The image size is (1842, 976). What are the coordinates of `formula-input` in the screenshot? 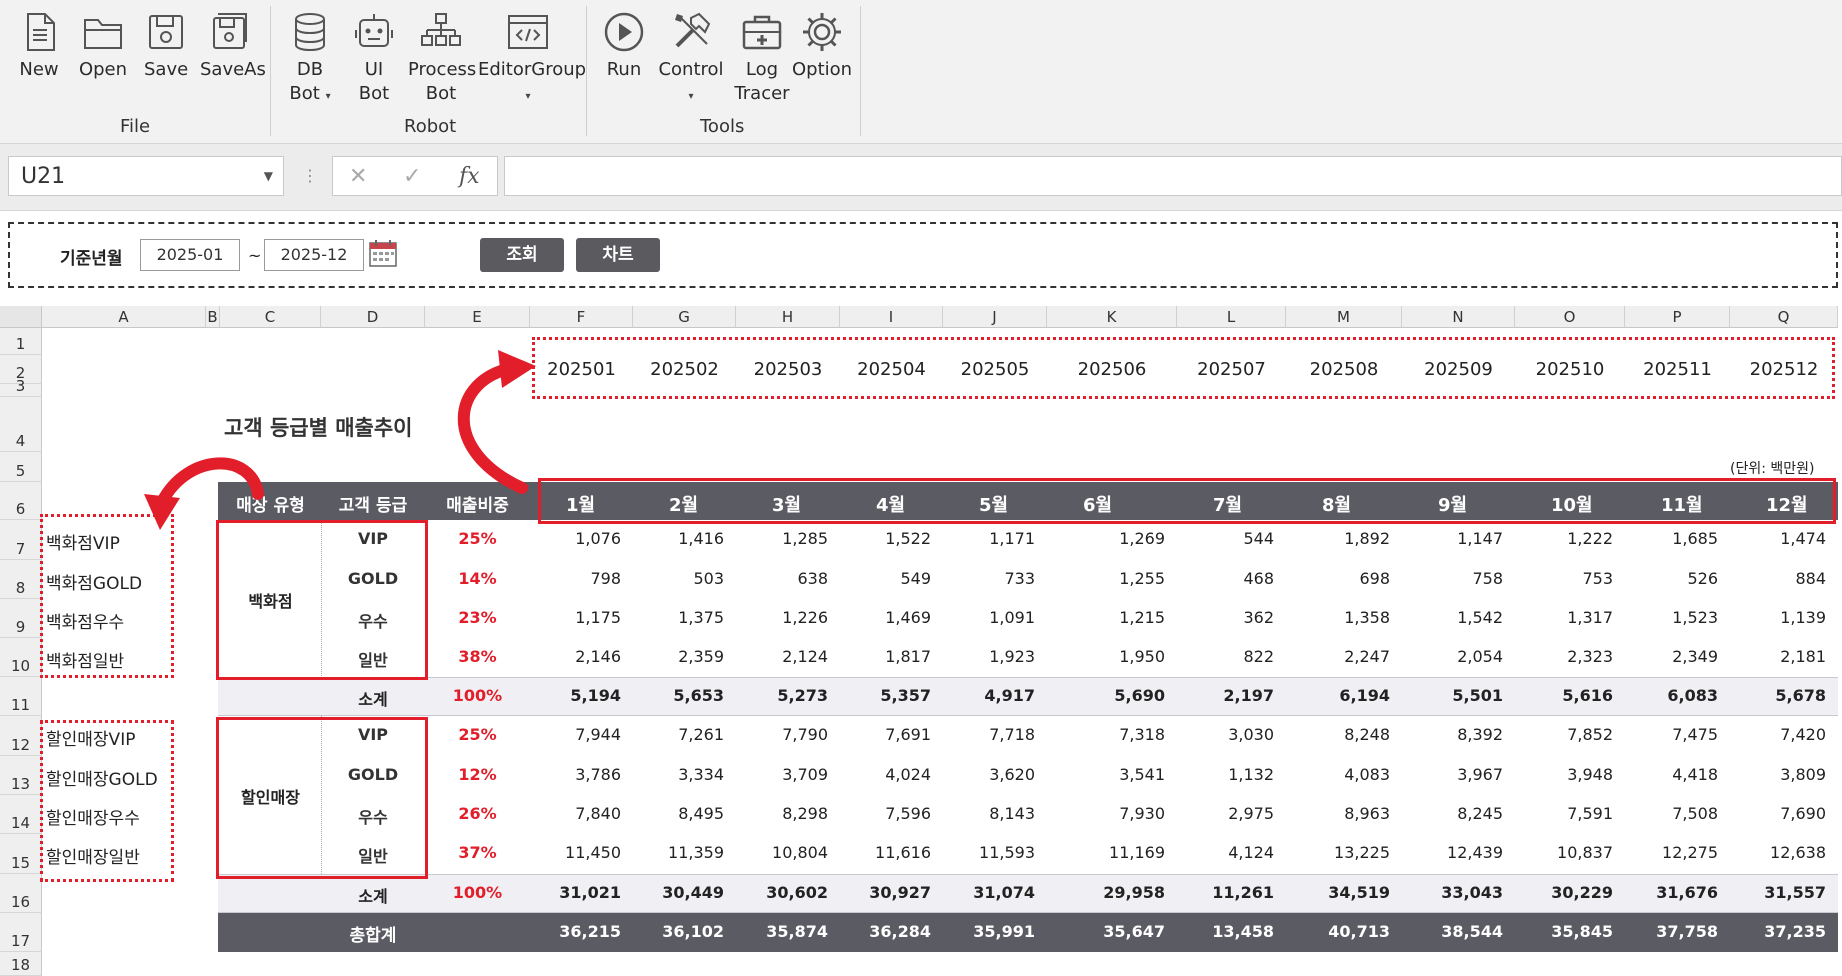 It's located at (1173, 176).